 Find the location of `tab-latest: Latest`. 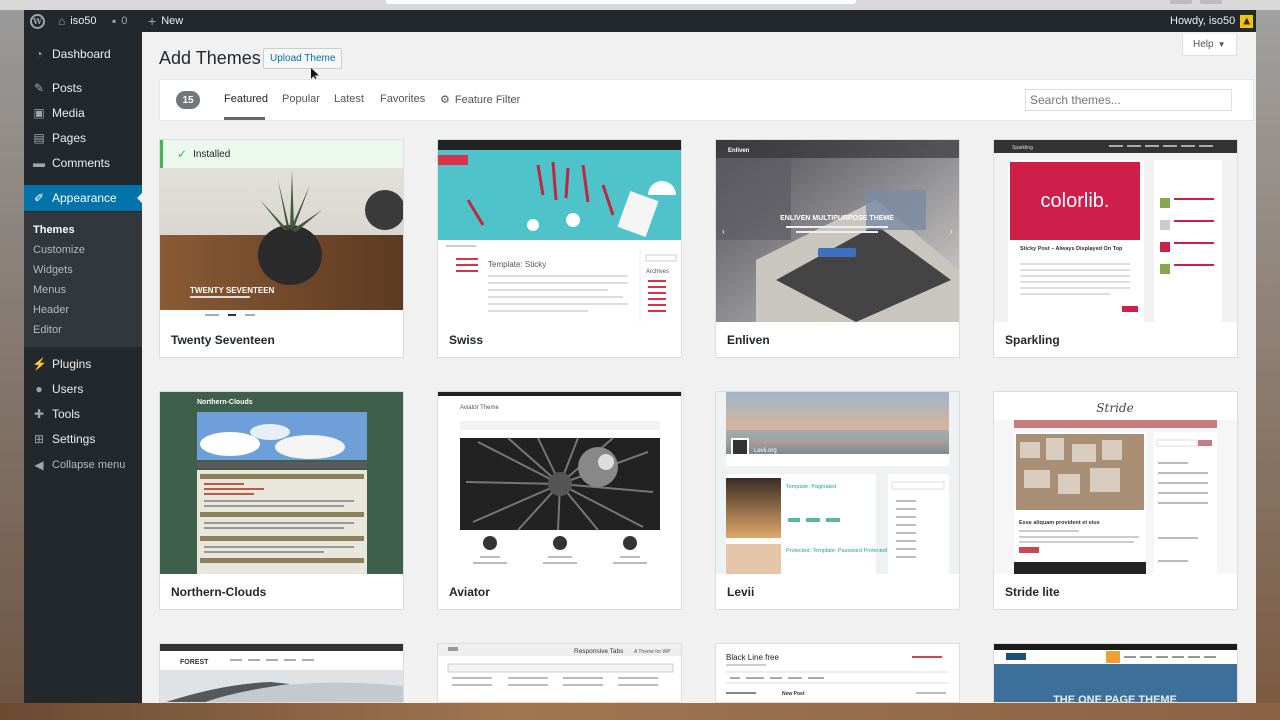

tab-latest: Latest is located at coordinates (349, 99).